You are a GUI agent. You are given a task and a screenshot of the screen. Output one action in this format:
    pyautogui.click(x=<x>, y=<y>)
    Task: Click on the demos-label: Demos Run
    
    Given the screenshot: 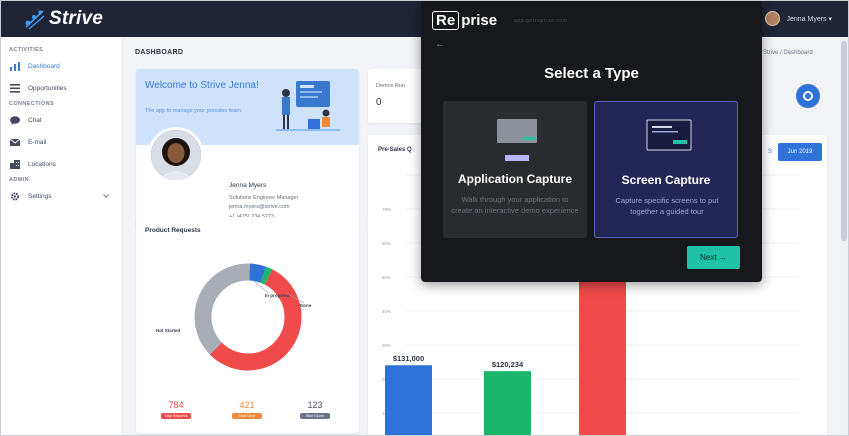 What is the action you would take?
    pyautogui.click(x=391, y=86)
    